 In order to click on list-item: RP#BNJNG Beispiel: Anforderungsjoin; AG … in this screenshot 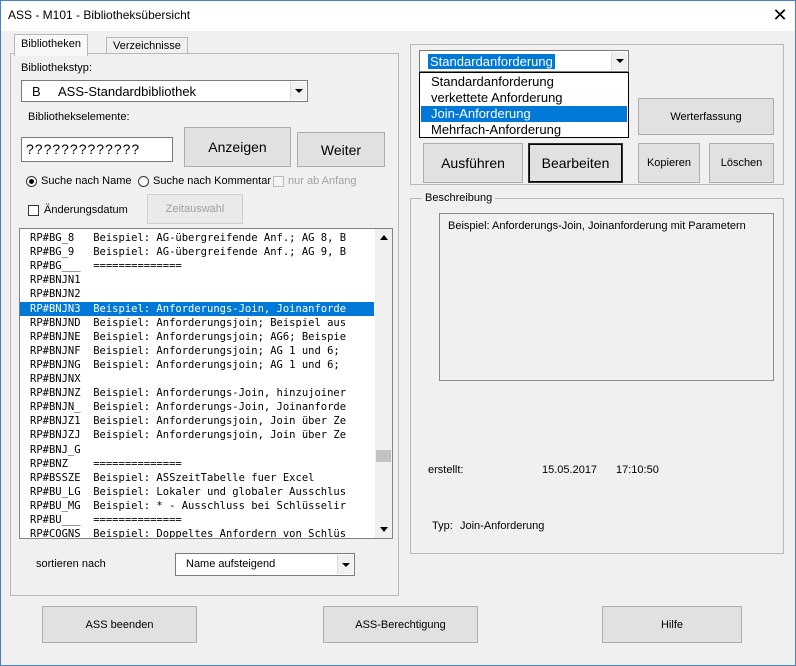, I will do `click(201, 365)`.